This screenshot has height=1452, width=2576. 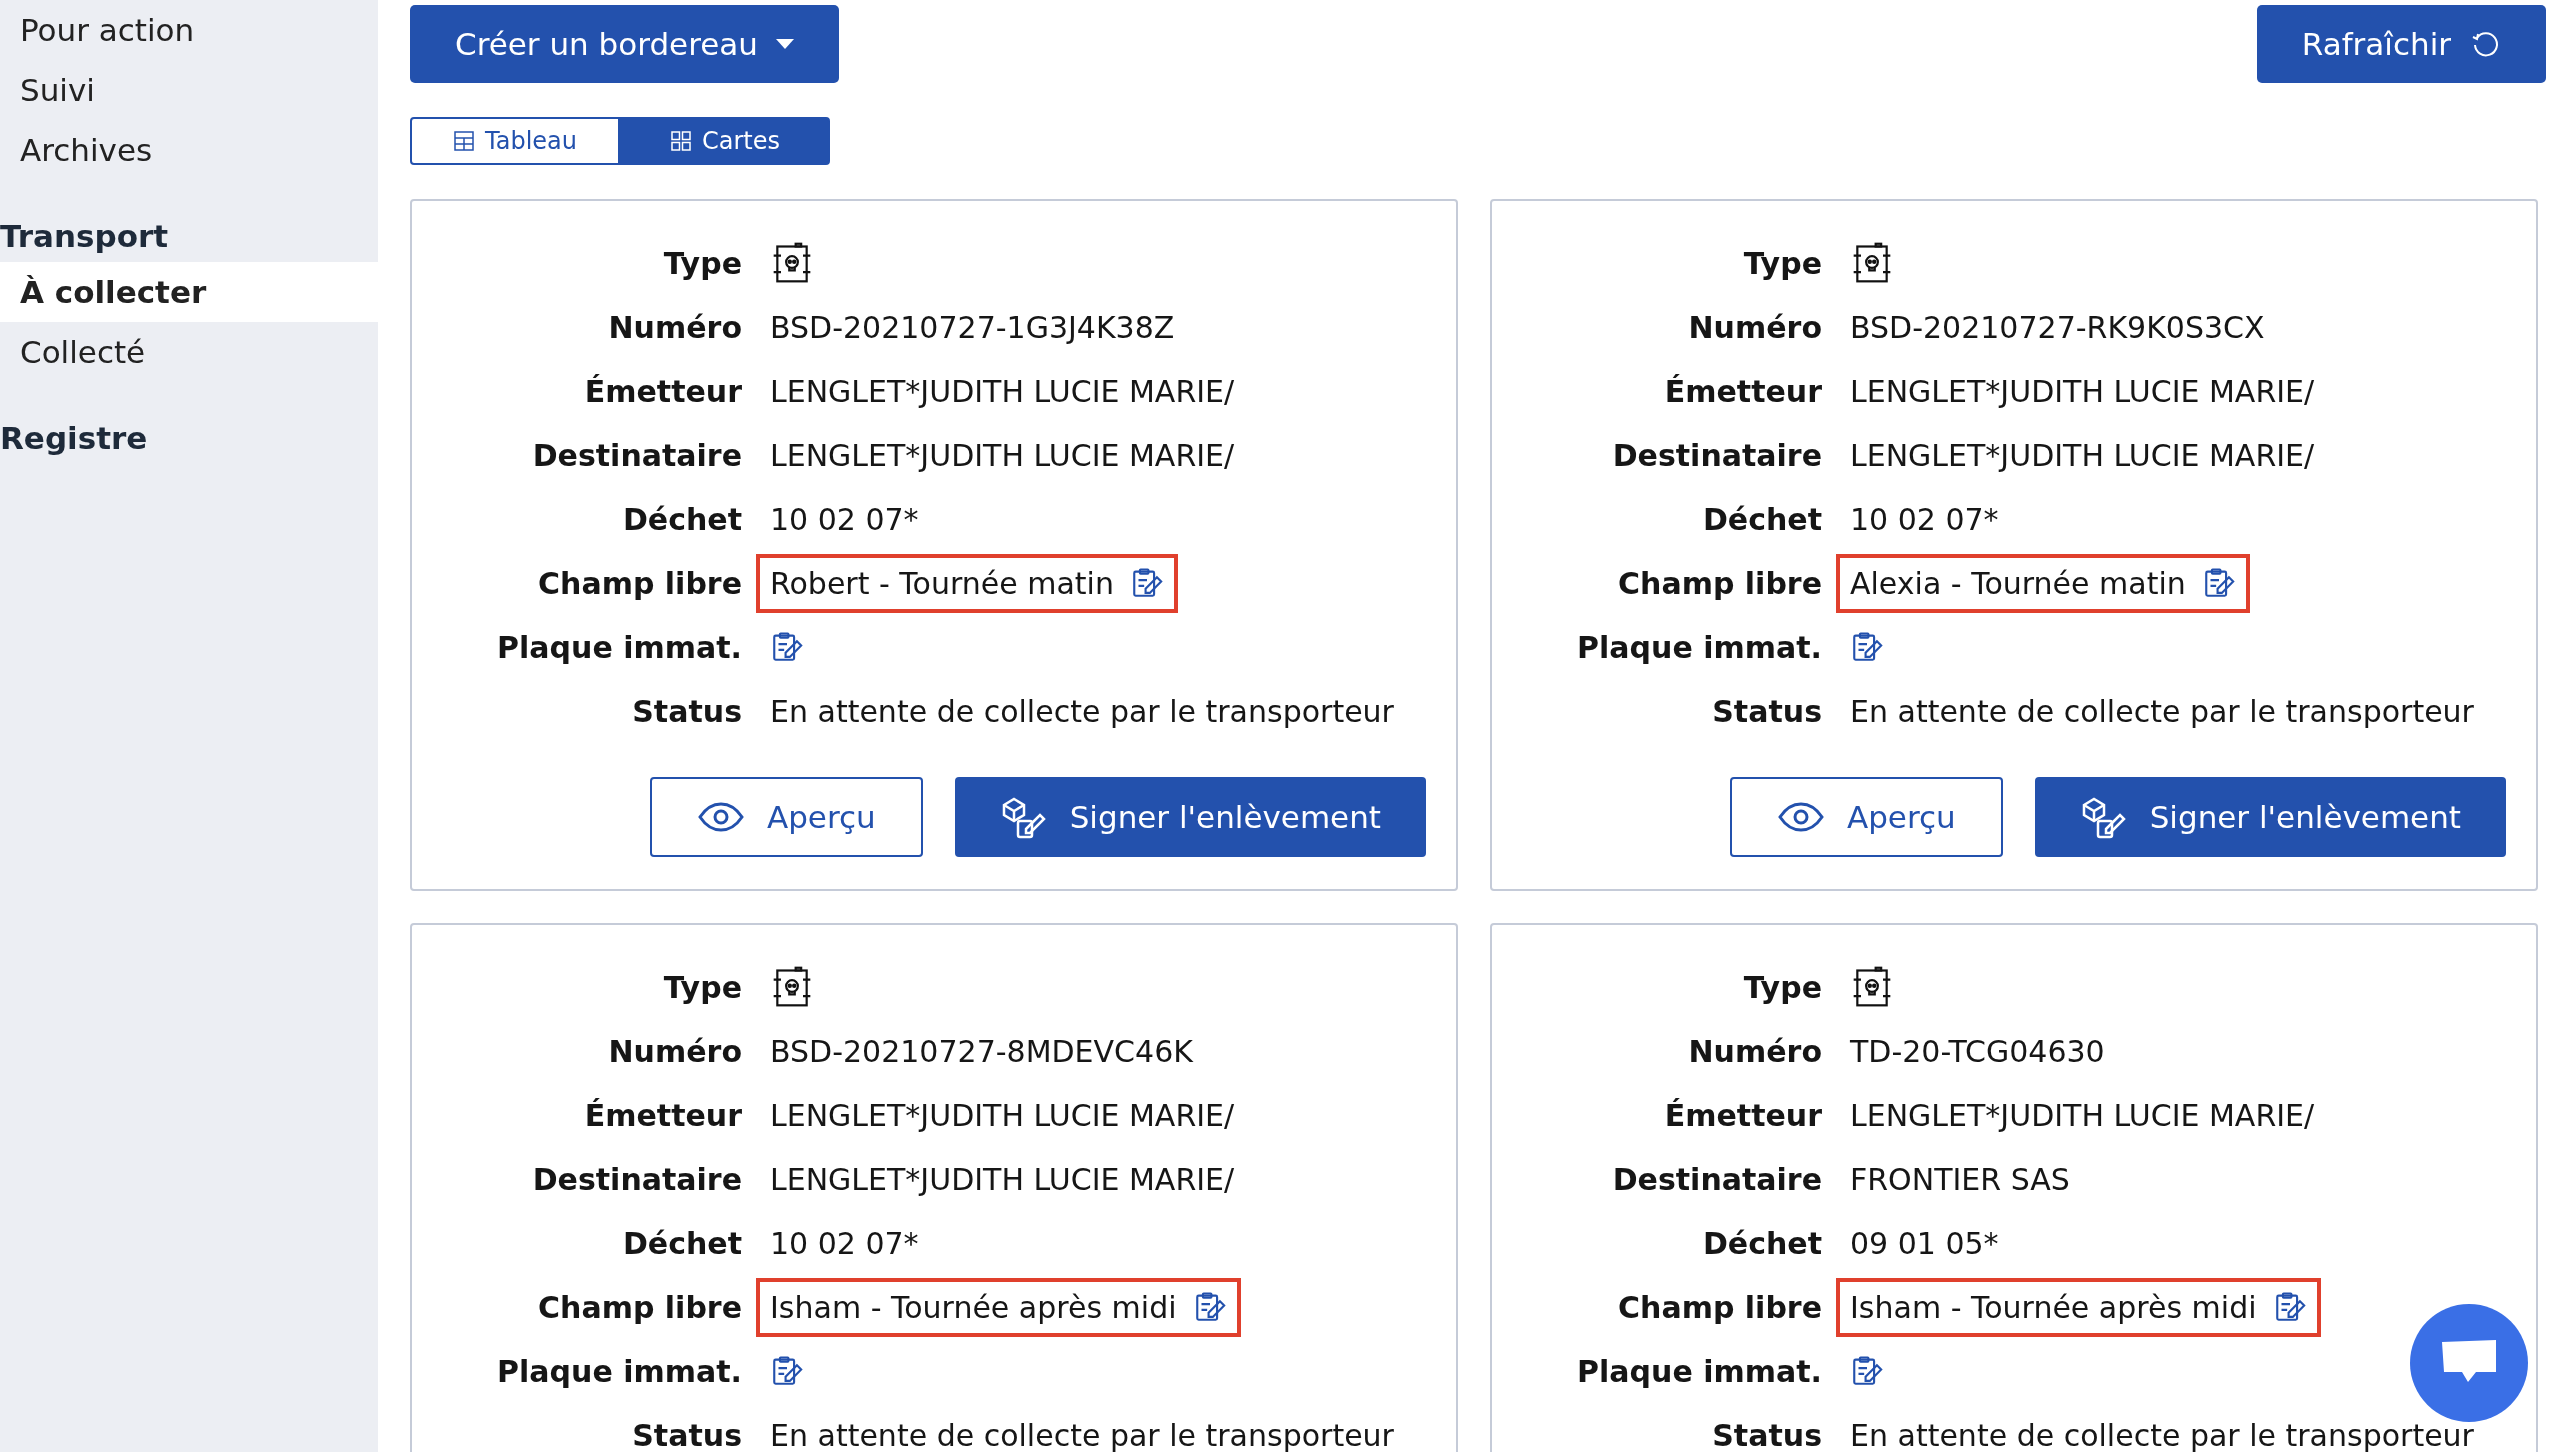 What do you see at coordinates (725, 141) in the screenshot?
I see `view-tab: Cartes` at bounding box center [725, 141].